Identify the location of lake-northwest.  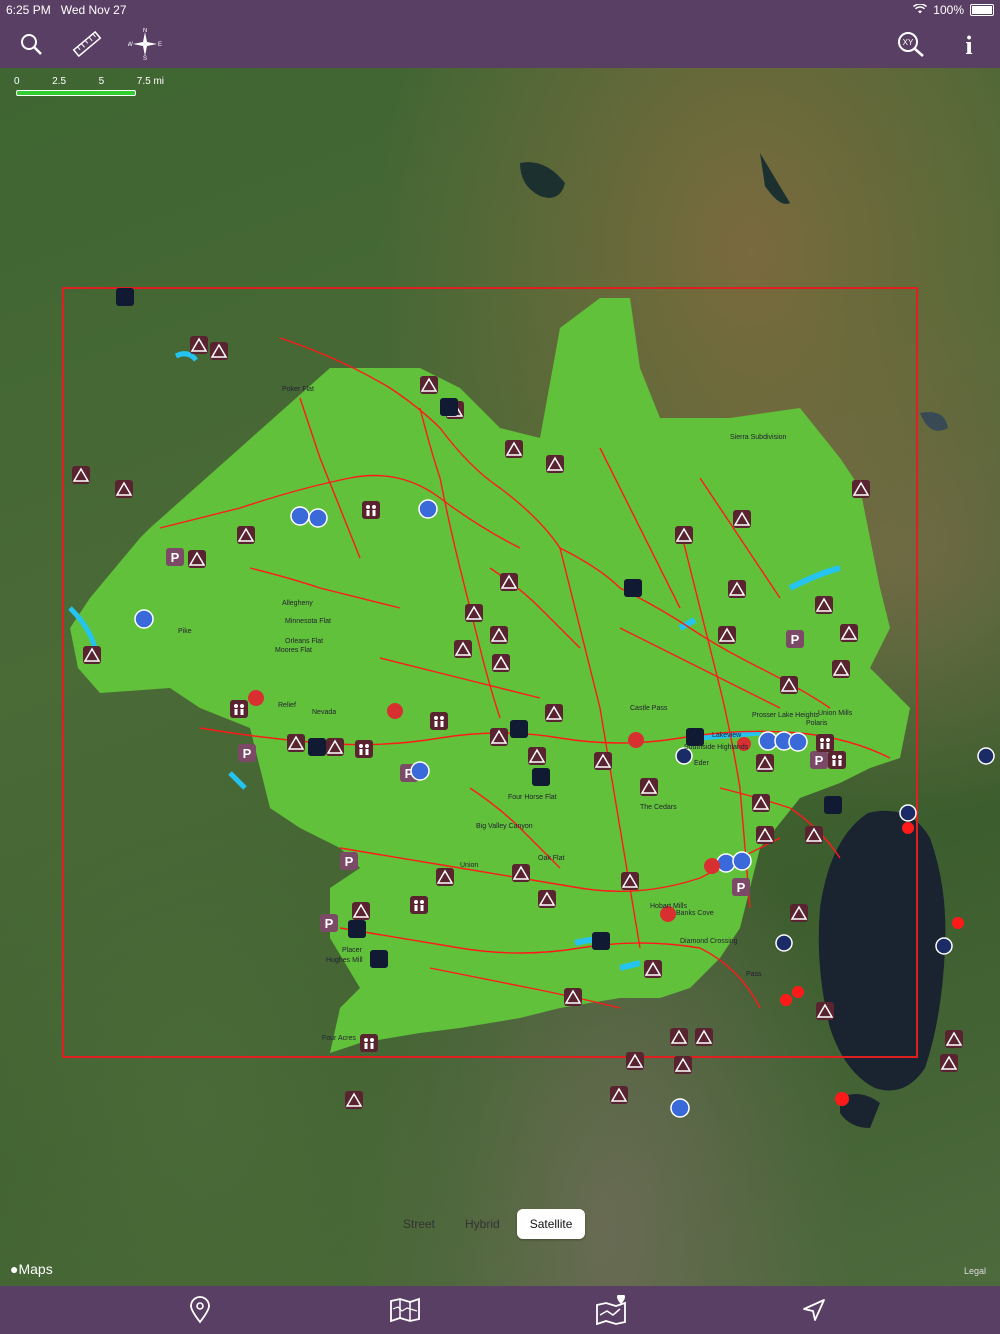
(186, 356).